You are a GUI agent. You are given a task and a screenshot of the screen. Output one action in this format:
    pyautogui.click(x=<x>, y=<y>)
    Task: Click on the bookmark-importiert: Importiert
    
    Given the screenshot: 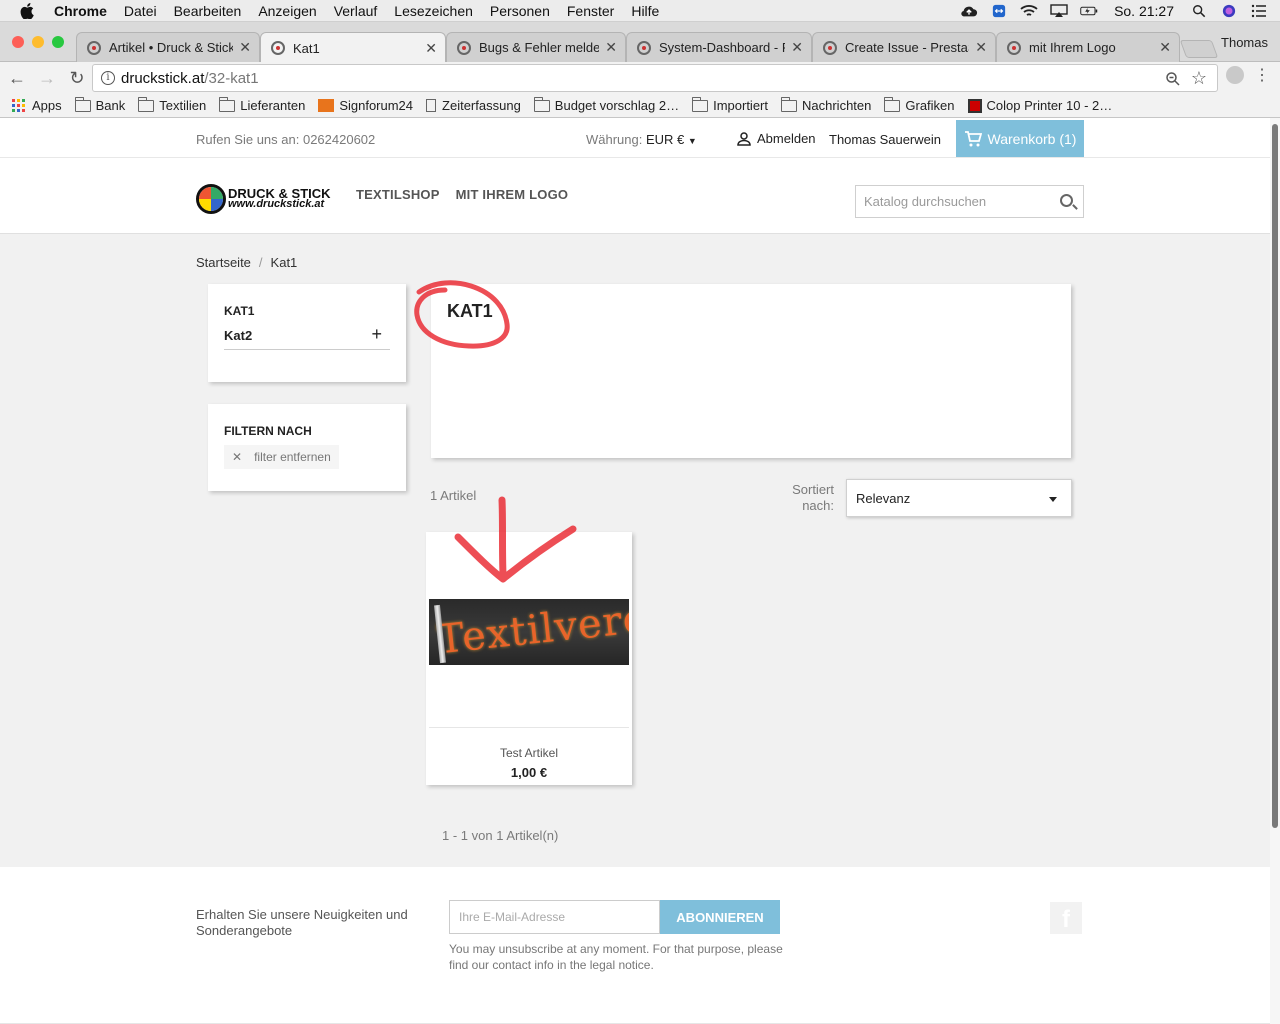 What is the action you would take?
    pyautogui.click(x=730, y=104)
    